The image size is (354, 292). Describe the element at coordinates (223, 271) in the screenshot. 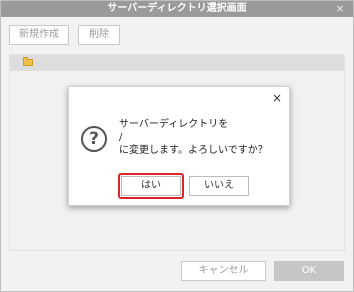

I see `cancel-button: キャンセル` at that location.